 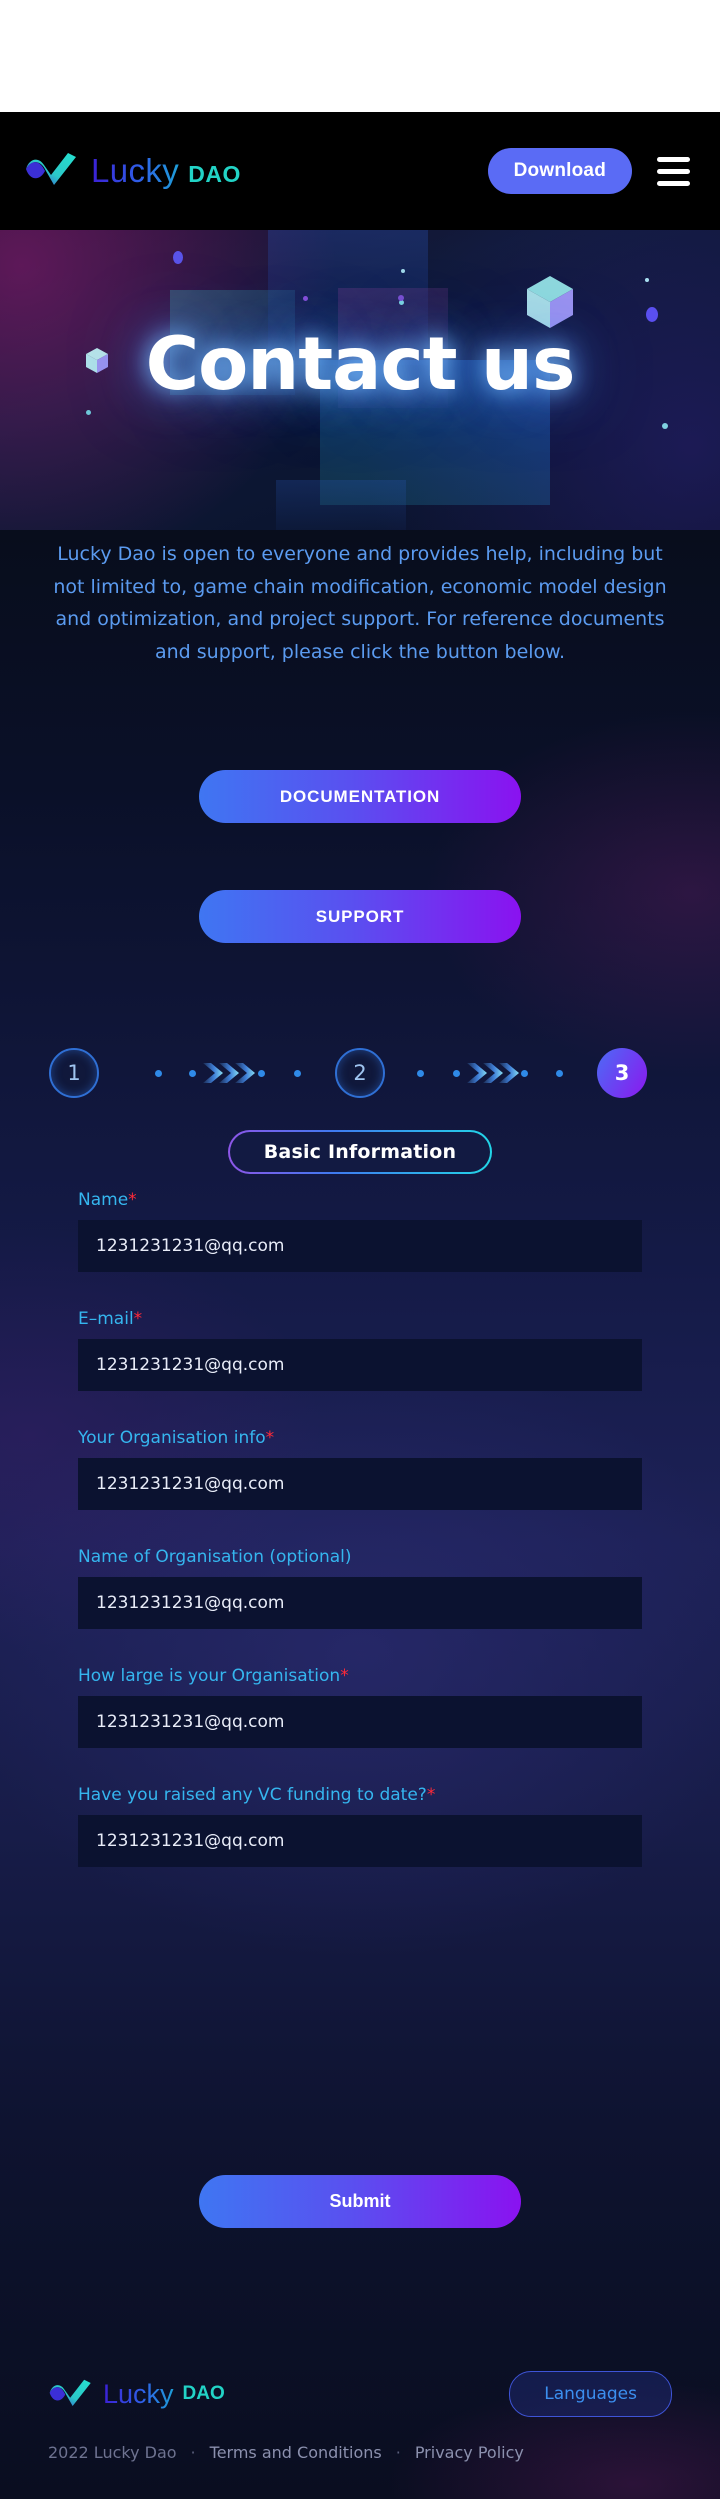 What do you see at coordinates (296, 2452) in the screenshot?
I see `terms-link: Terms and Conditions` at bounding box center [296, 2452].